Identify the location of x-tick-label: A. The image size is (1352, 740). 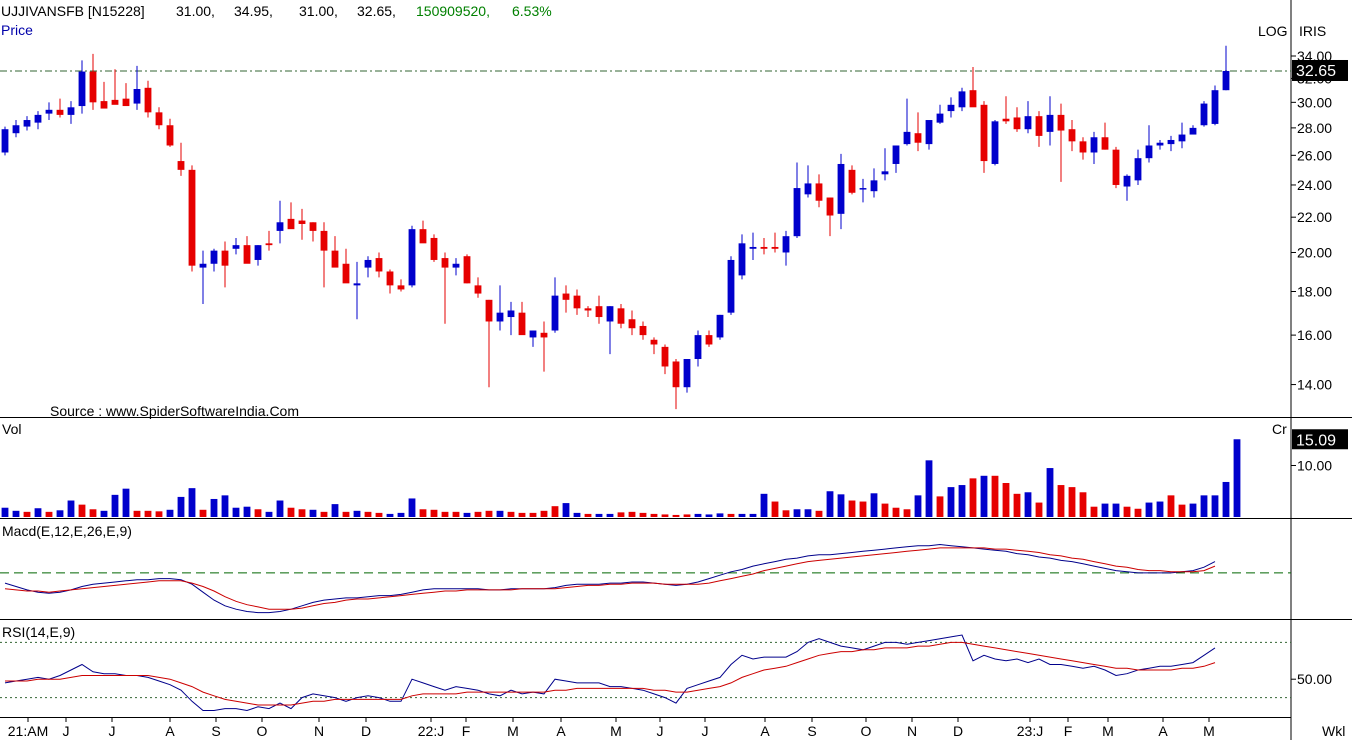
(765, 731).